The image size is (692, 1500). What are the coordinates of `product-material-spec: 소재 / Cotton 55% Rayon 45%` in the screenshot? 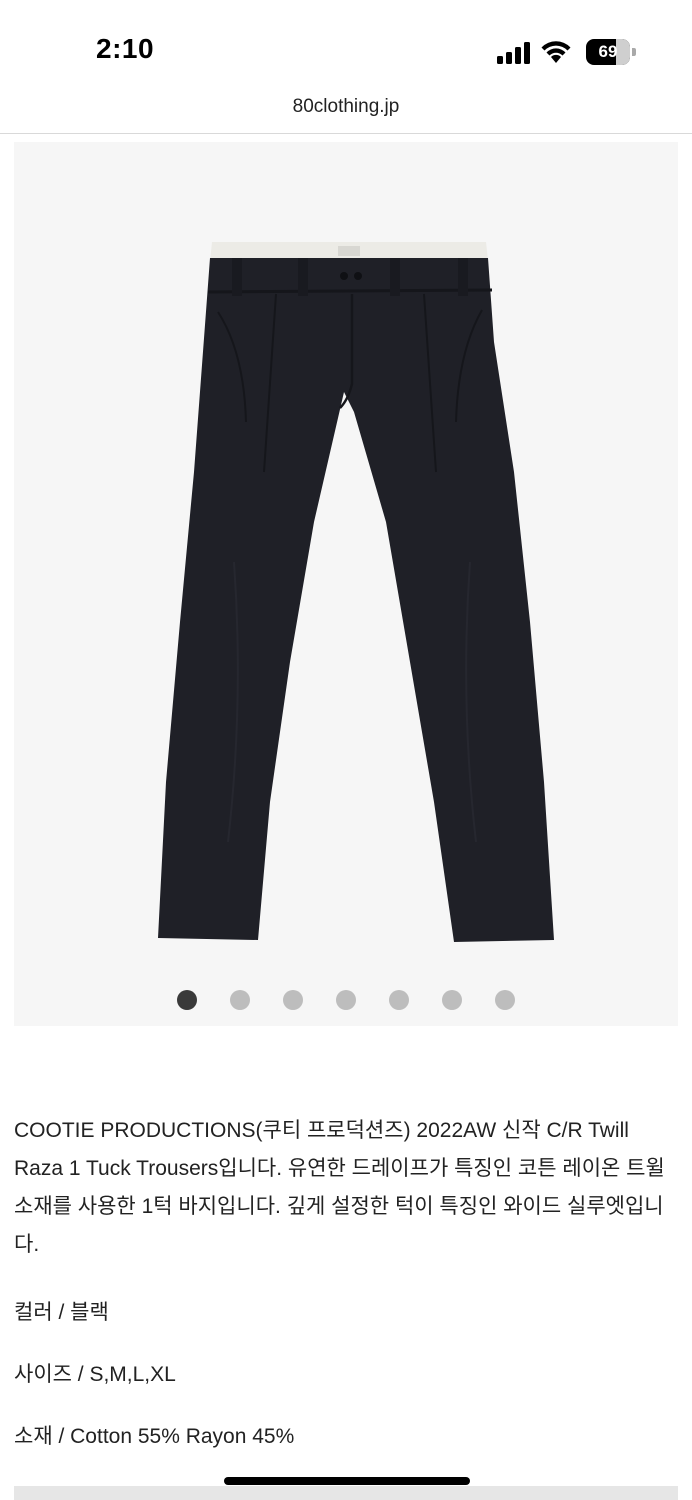 It's located at (154, 1436).